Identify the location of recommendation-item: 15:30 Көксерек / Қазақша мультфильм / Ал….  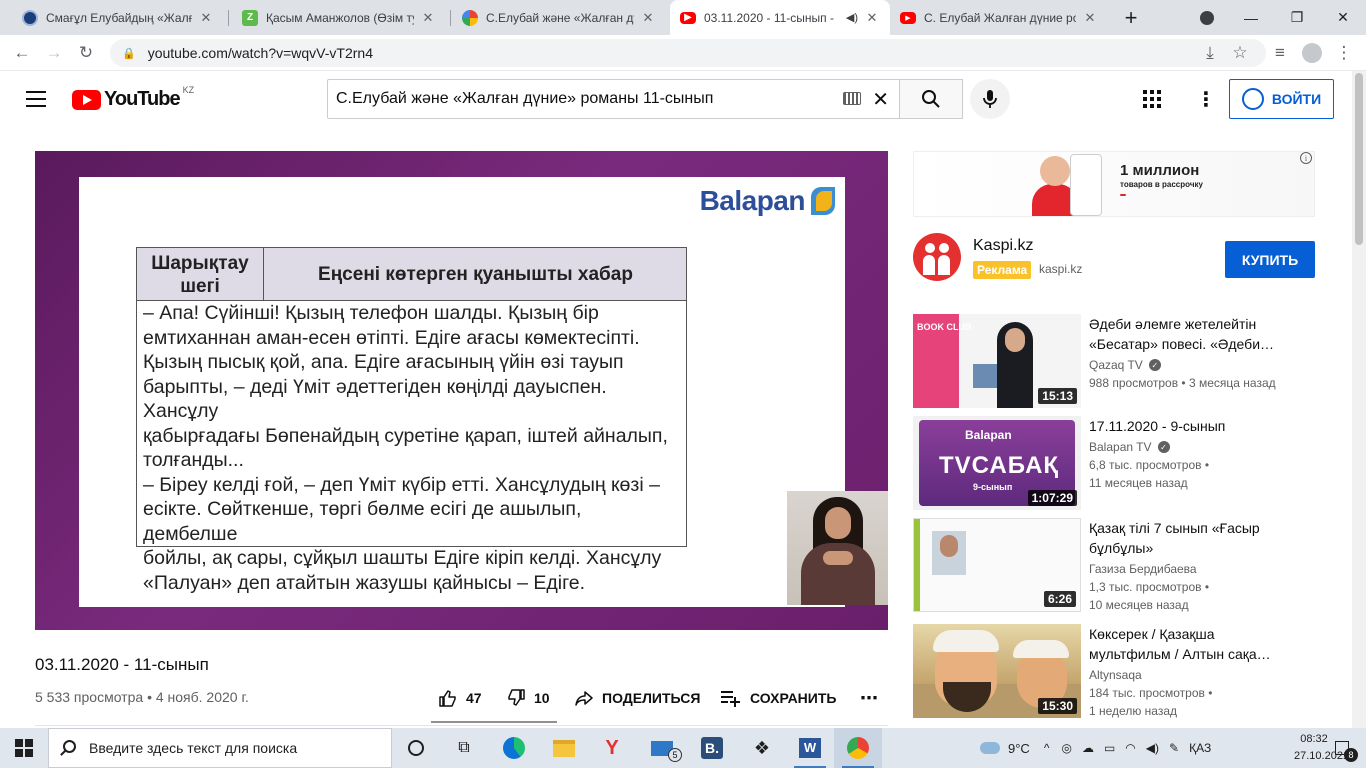
(1125, 672).